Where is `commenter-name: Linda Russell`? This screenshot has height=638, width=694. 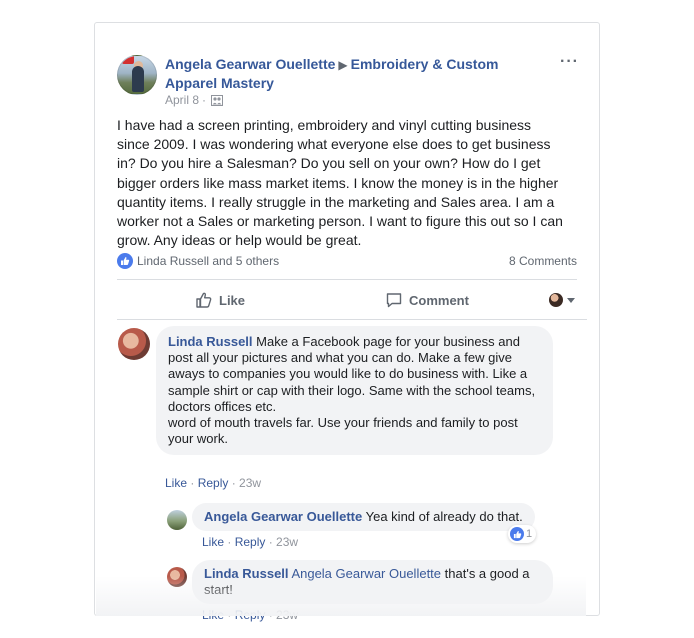 commenter-name: Linda Russell is located at coordinates (210, 341).